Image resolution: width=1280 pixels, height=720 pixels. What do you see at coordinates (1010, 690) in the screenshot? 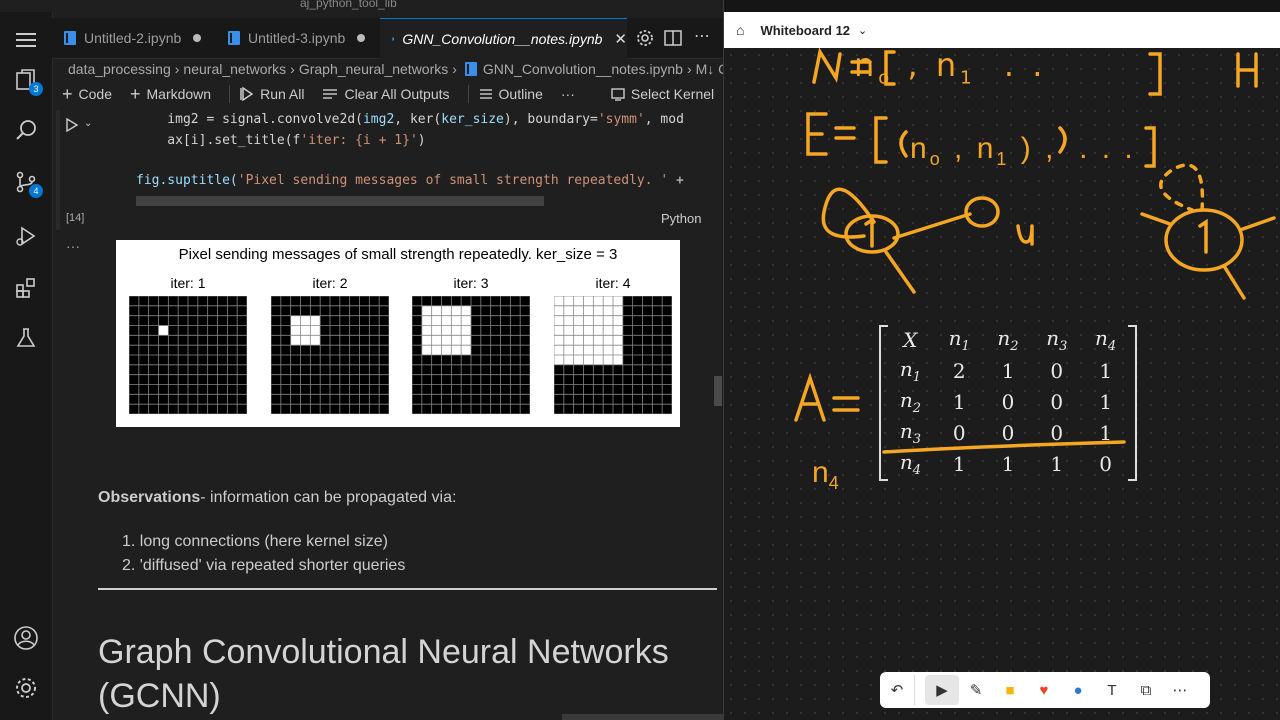
I see `sticky-note-icon: ■` at bounding box center [1010, 690].